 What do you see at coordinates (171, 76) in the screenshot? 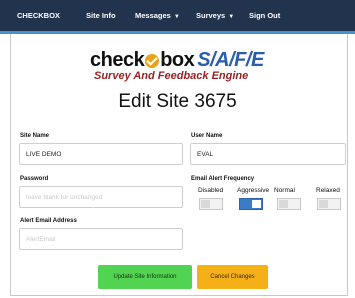
I see `logo-tagline: Survey And Feedback Engine` at bounding box center [171, 76].